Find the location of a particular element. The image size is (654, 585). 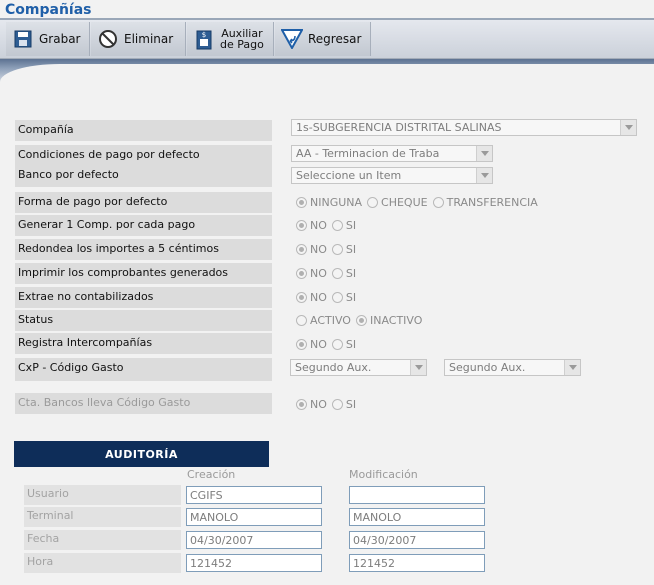

audit-modification-heading: Modificación is located at coordinates (383, 474).